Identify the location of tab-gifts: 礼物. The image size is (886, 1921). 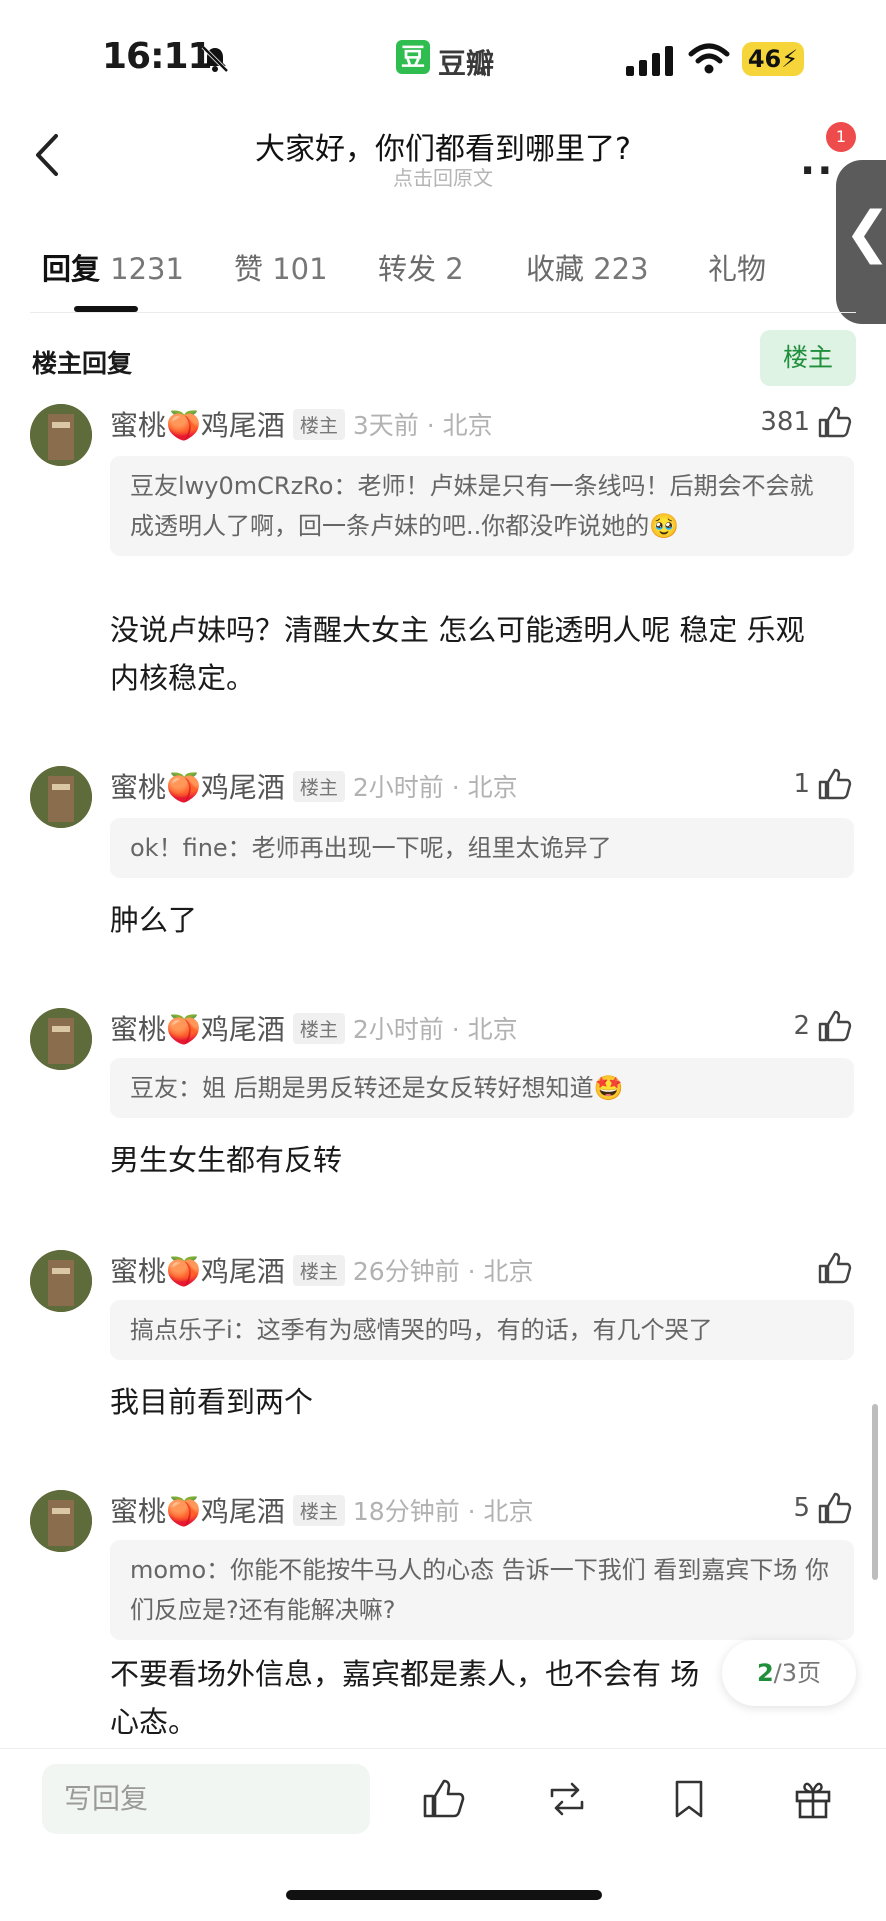
(737, 267).